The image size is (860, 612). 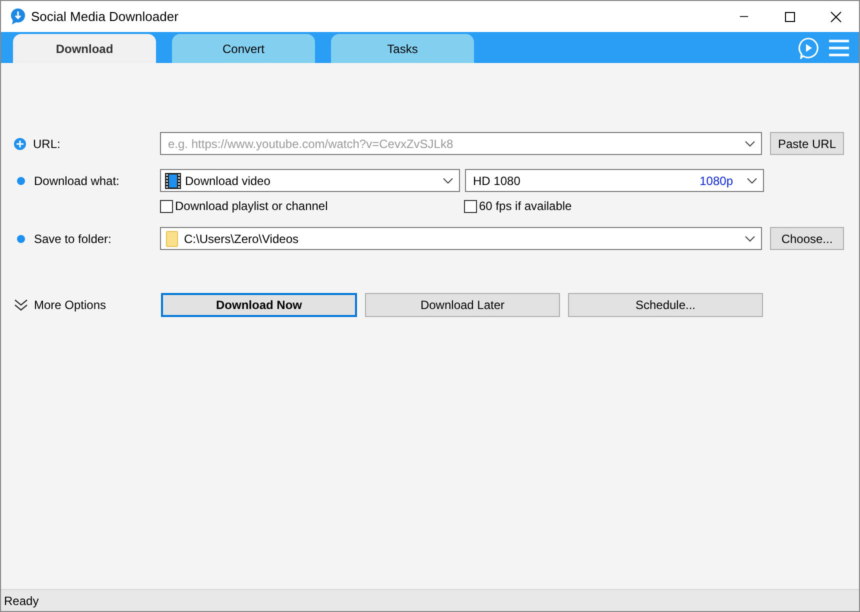 What do you see at coordinates (461, 238) in the screenshot?
I see `folder-dropdown: C:\Users\Zero\Videos` at bounding box center [461, 238].